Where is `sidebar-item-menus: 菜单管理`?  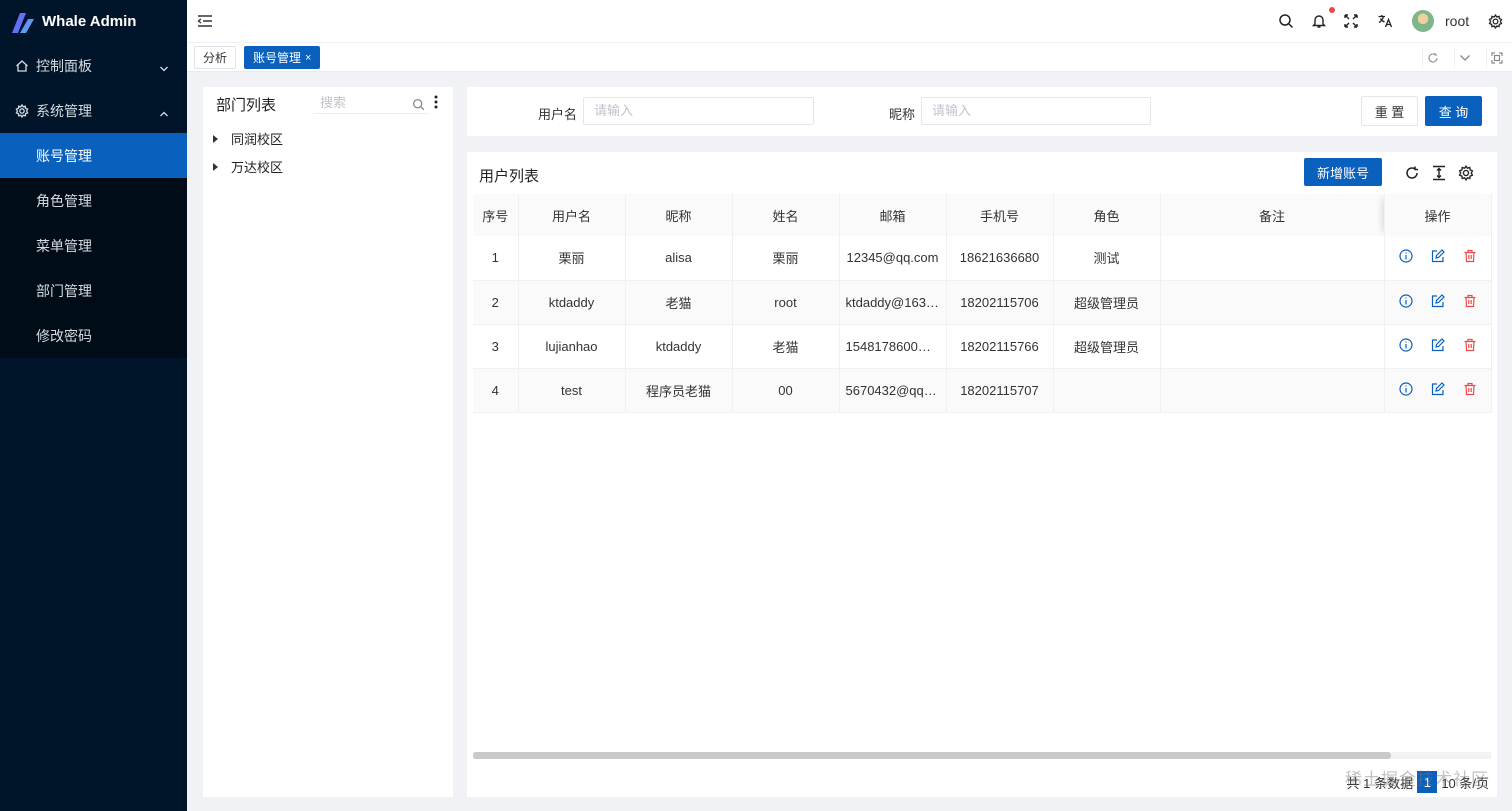 sidebar-item-menus: 菜单管理 is located at coordinates (93, 245).